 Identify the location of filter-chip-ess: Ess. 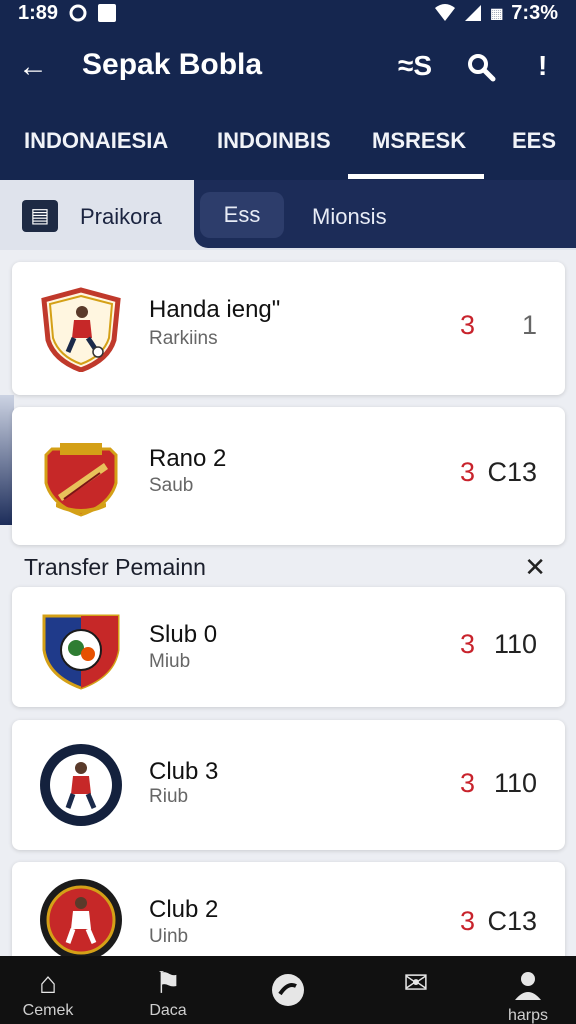
(242, 215).